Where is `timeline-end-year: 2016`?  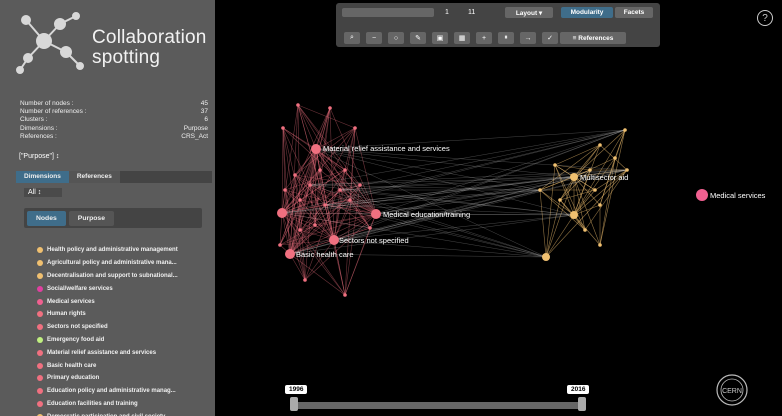 timeline-end-year: 2016 is located at coordinates (578, 389).